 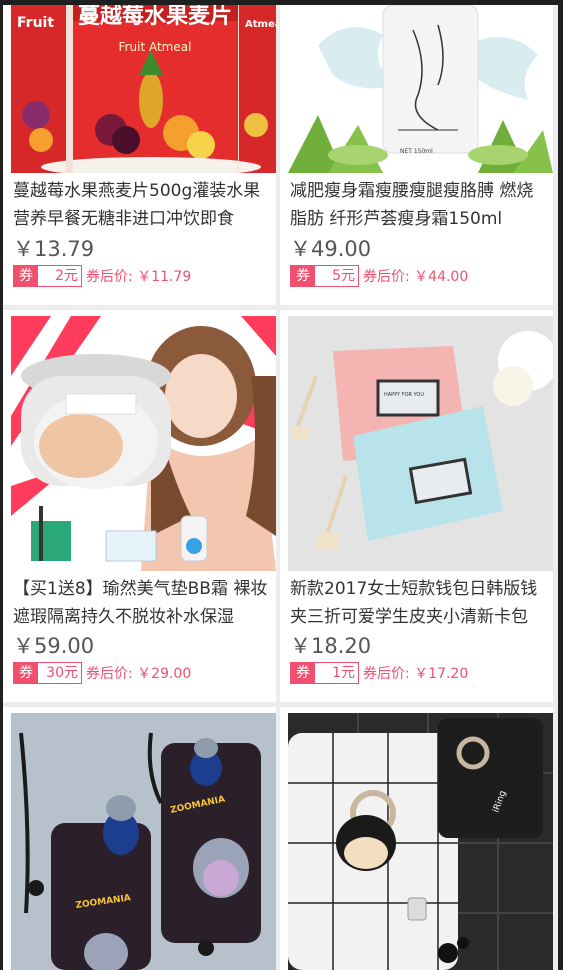 I want to click on svg-text: Atmea, so click(x=260, y=24).